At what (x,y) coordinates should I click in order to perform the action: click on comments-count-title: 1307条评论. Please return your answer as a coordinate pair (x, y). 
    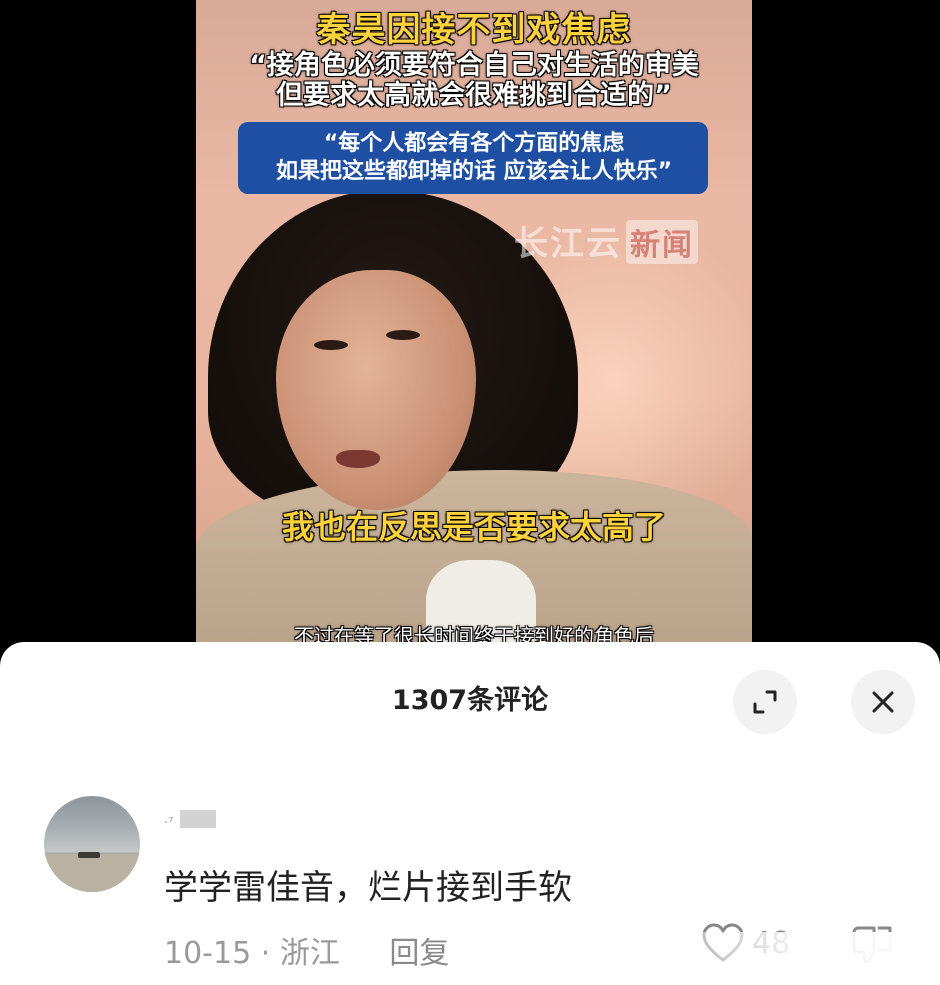
    Looking at the image, I should click on (470, 700).